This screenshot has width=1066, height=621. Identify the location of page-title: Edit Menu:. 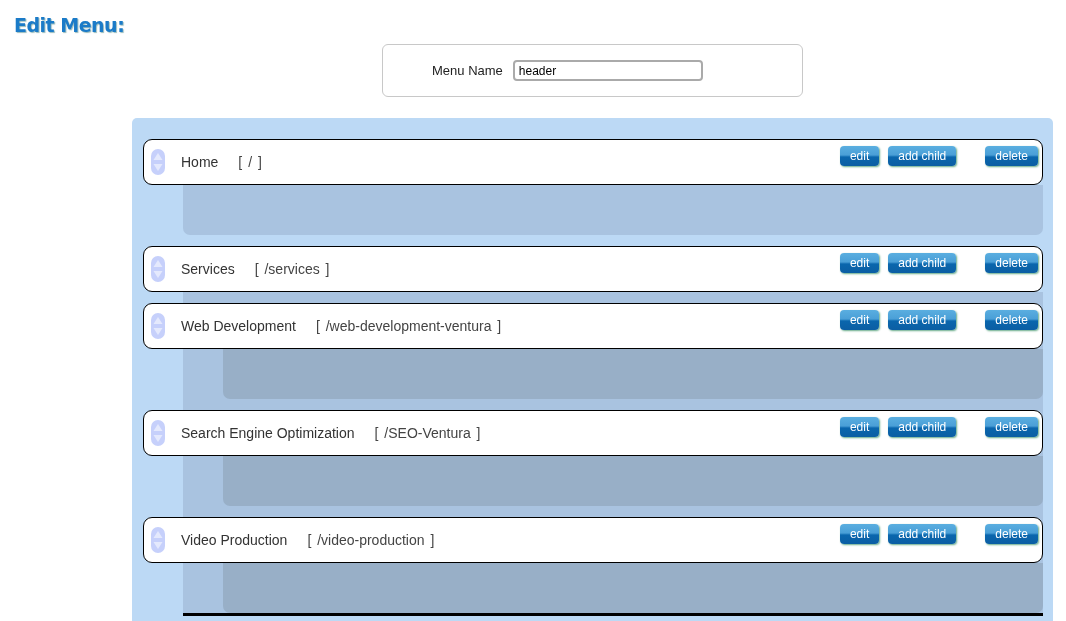
(69, 22).